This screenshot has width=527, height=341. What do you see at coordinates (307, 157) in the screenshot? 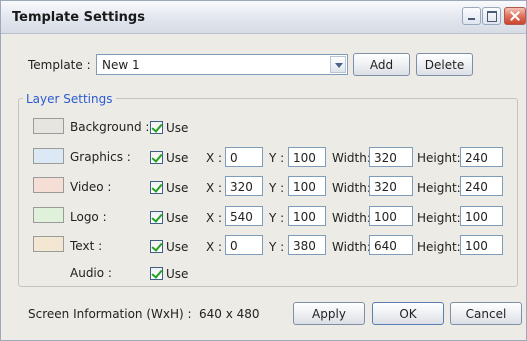
I see `graphics-y-input: 100` at bounding box center [307, 157].